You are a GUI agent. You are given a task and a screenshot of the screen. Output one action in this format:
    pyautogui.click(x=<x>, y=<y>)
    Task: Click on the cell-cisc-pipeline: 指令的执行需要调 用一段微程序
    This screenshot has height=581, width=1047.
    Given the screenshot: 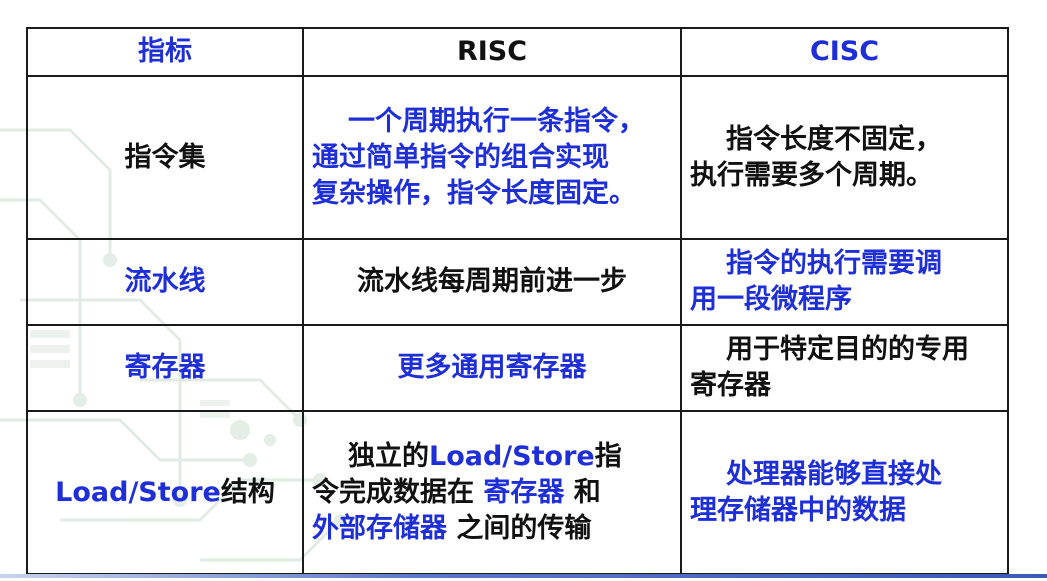 What is the action you would take?
    pyautogui.click(x=844, y=282)
    